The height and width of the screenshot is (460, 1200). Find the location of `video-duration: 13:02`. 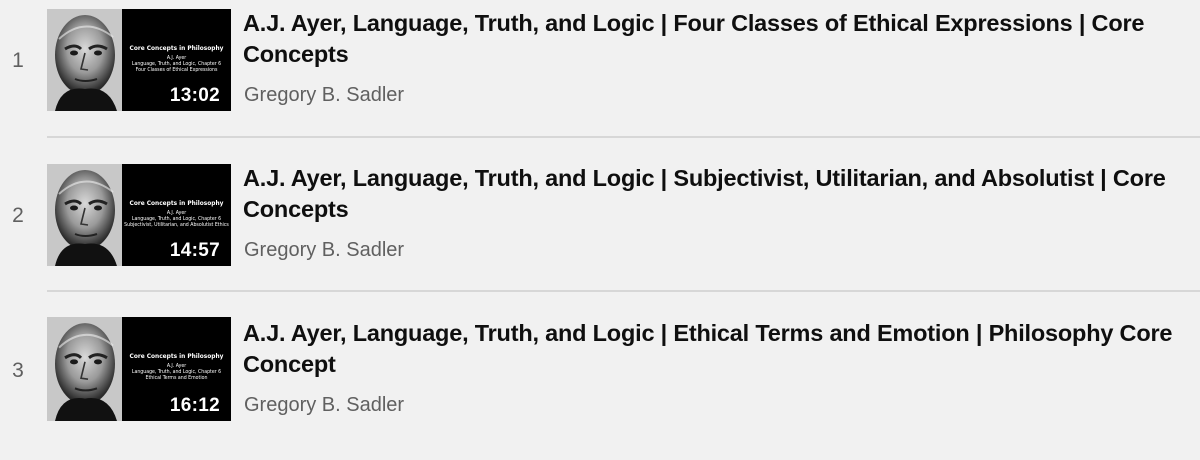

video-duration: 13:02 is located at coordinates (194, 95).